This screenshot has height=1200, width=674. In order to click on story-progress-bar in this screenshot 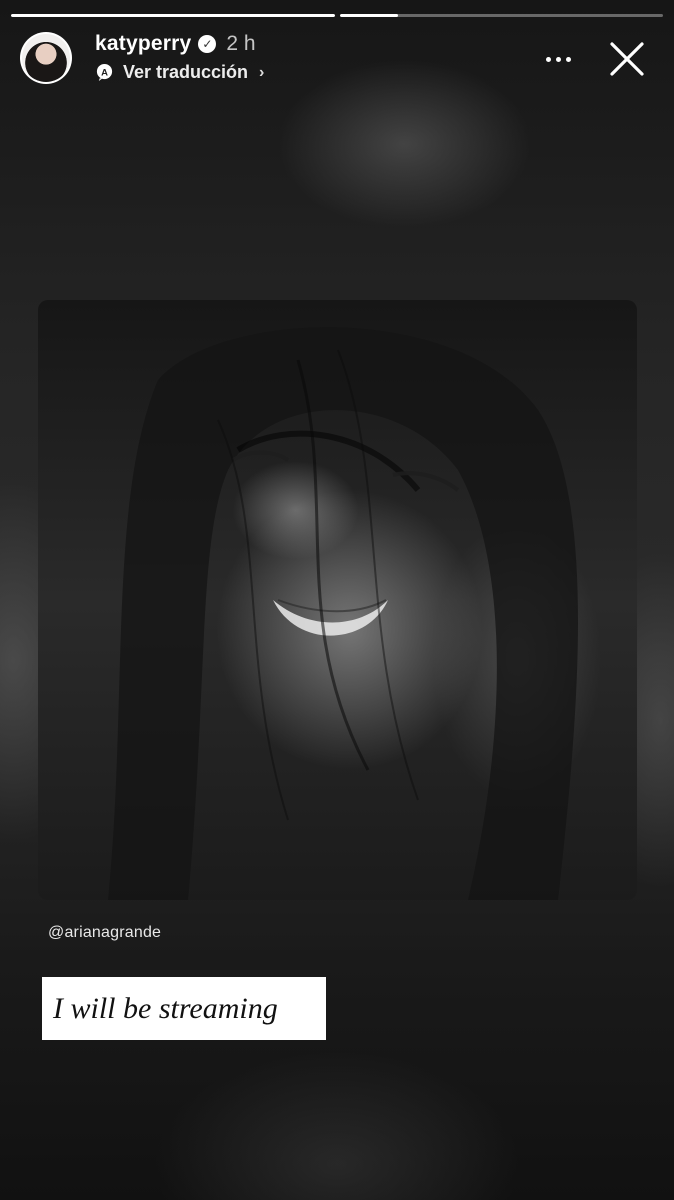, I will do `click(337, 16)`.